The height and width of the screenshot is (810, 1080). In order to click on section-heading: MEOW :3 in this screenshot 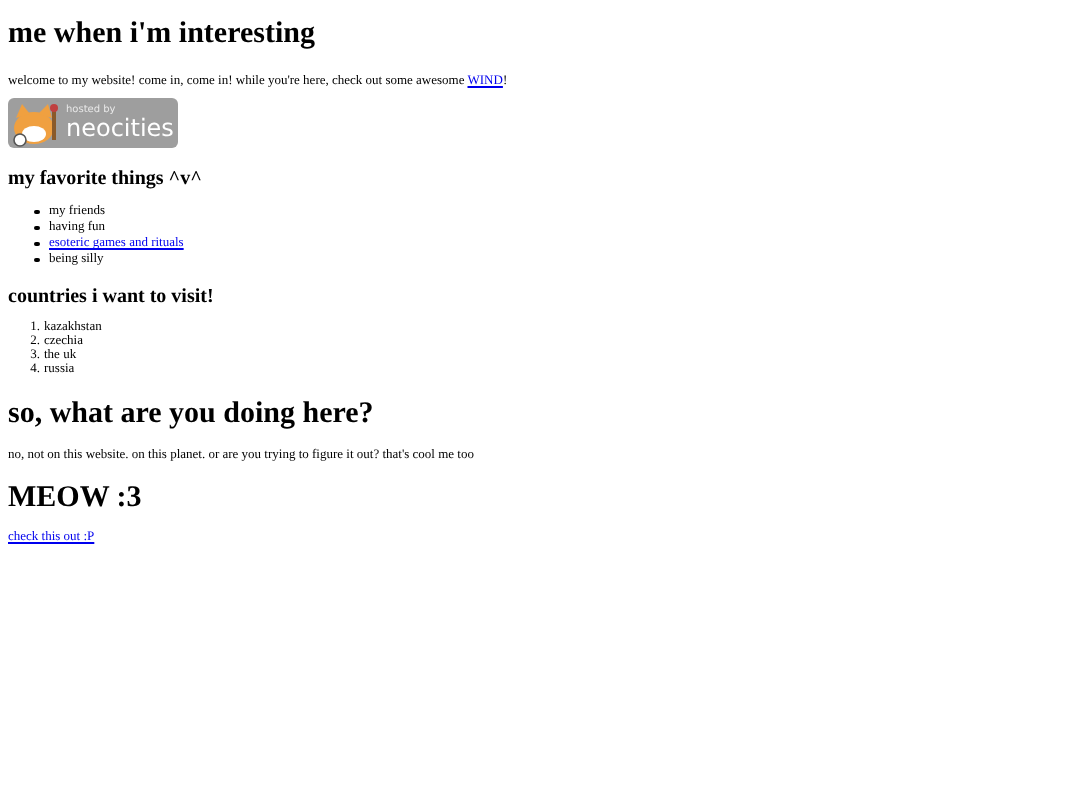, I will do `click(75, 499)`.